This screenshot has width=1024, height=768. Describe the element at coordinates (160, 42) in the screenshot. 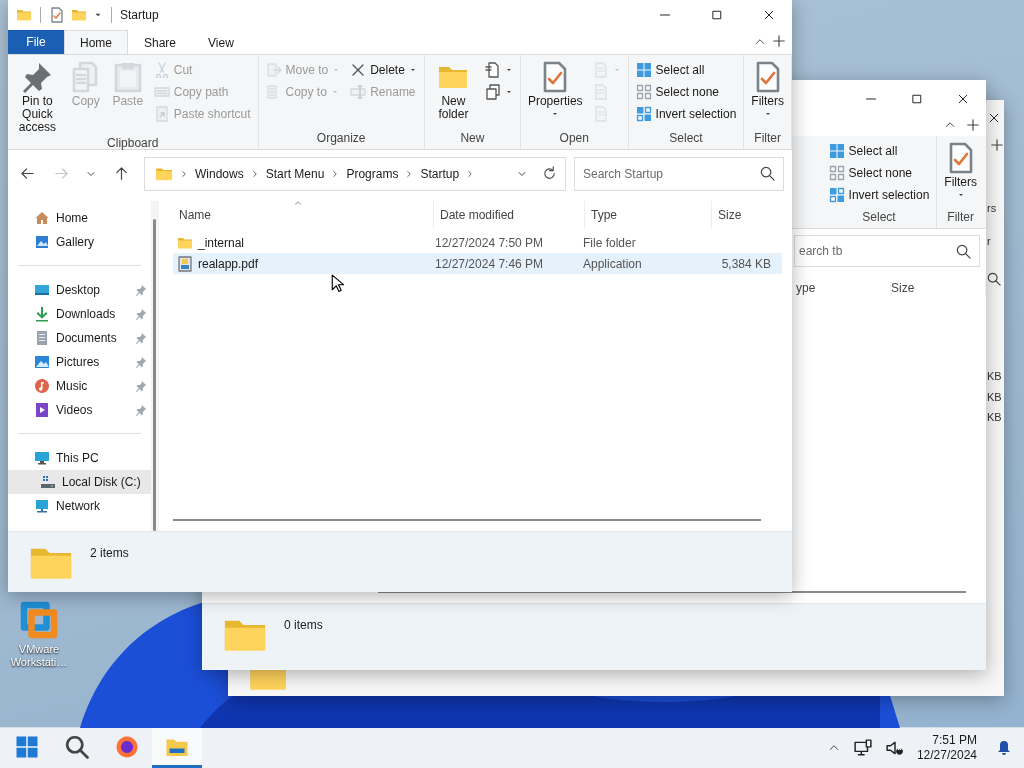

I see `ribbon-tab: Share` at that location.